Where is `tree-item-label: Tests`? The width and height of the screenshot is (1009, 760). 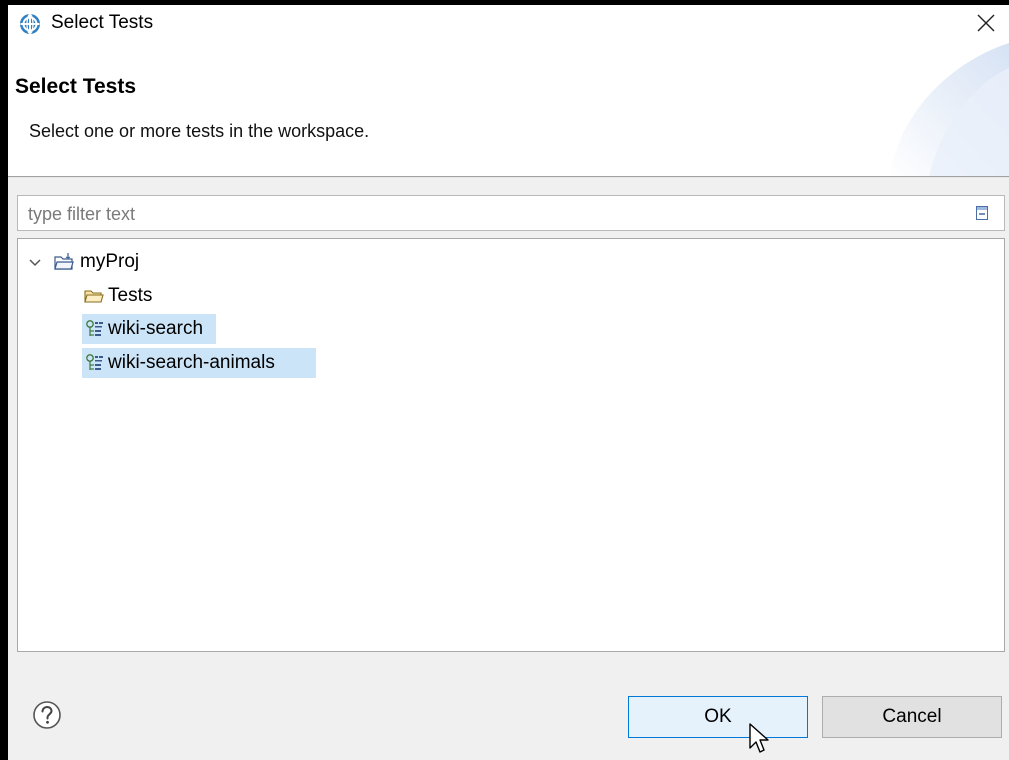 tree-item-label: Tests is located at coordinates (130, 295).